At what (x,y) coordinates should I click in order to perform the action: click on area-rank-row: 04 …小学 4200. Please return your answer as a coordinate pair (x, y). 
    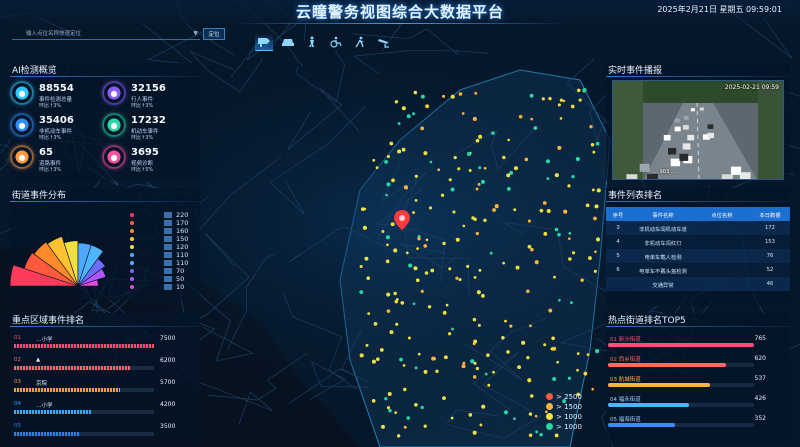
    Looking at the image, I should click on (102, 411).